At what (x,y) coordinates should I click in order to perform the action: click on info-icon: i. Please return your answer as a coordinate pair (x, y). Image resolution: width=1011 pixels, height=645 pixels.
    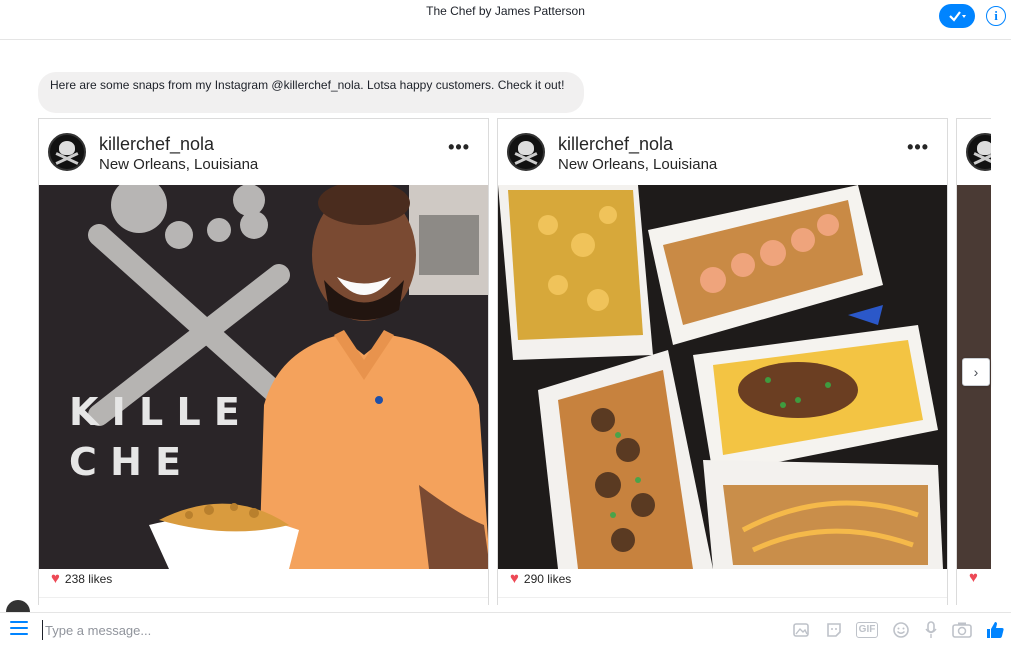
    Looking at the image, I should click on (996, 16).